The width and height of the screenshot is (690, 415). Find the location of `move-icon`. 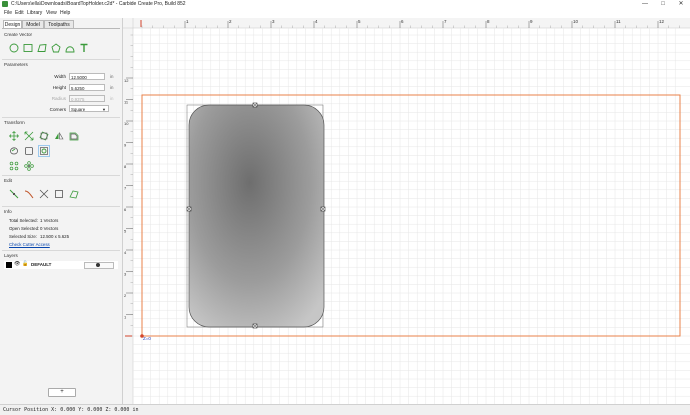

move-icon is located at coordinates (14, 136).